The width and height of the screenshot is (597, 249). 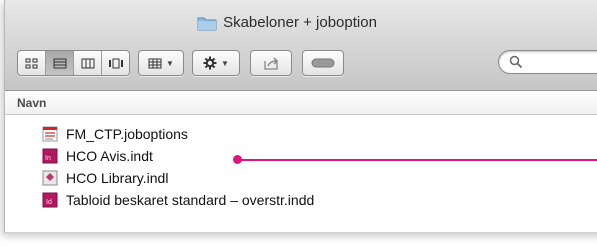 I want to click on svg-text: Id, so click(x=49, y=202).